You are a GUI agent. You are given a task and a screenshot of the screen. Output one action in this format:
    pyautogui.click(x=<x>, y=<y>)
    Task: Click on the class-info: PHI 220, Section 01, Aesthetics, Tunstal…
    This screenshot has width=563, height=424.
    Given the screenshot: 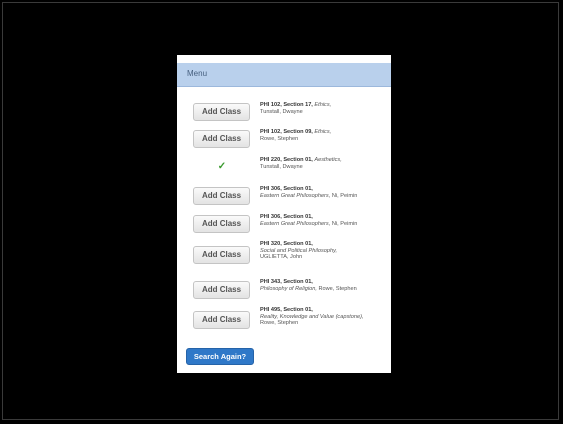 What is the action you would take?
    pyautogui.click(x=324, y=163)
    